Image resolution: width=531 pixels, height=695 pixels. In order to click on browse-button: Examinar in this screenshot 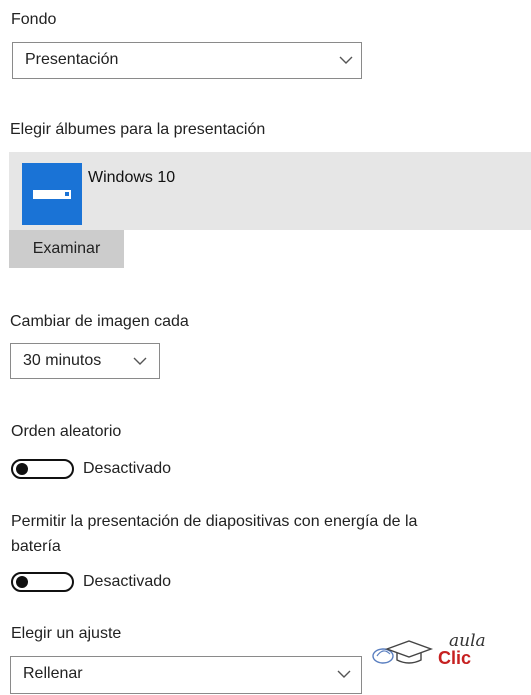, I will do `click(66, 249)`.